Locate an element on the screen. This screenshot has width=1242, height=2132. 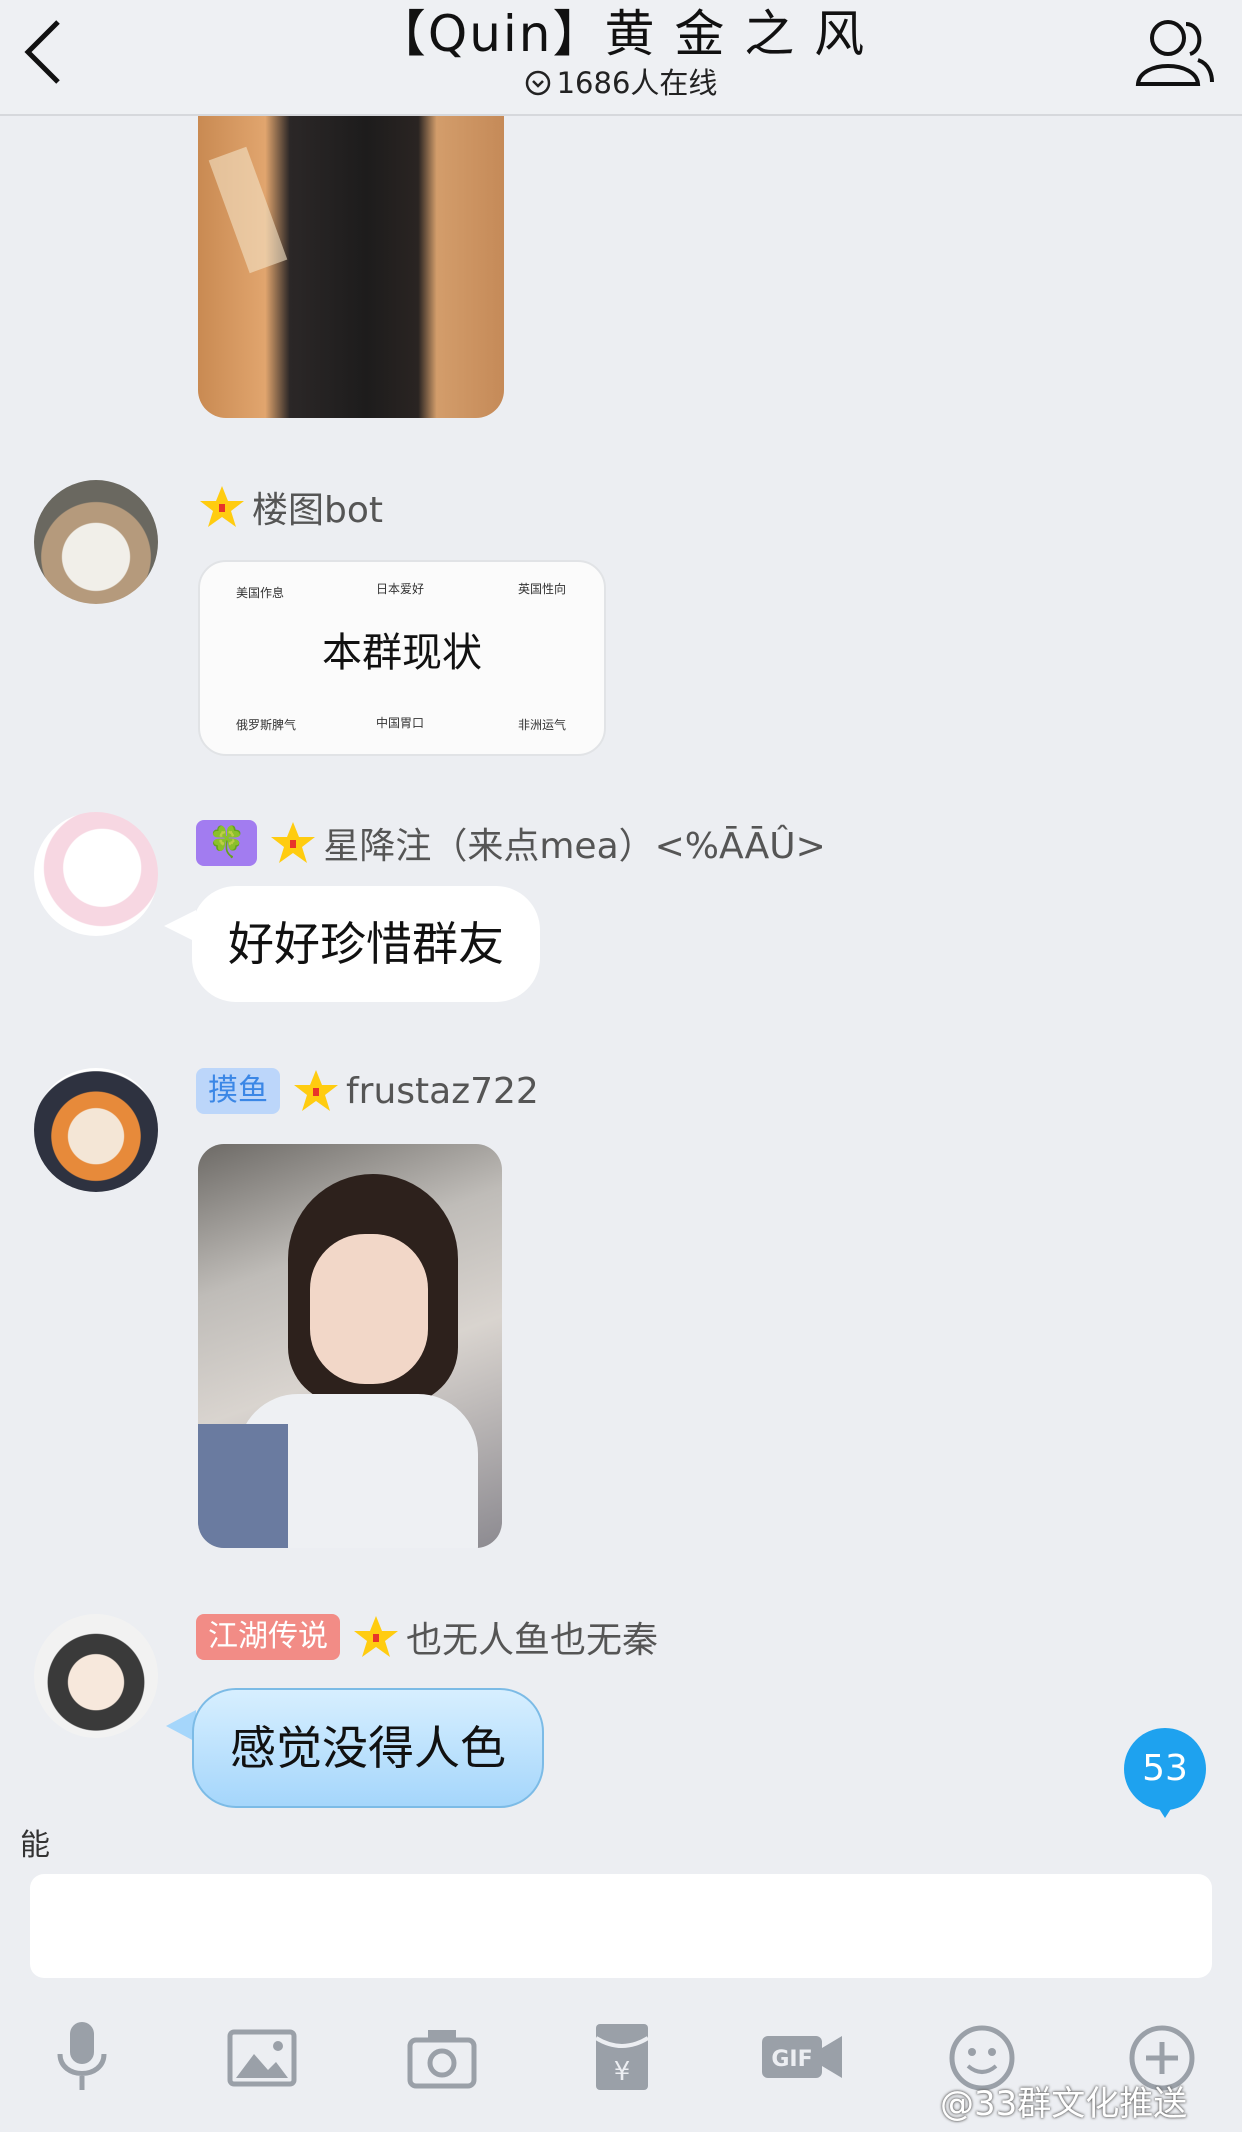
status-card: 美国作息 日本爱好 英国性向 本群现状 俄罗斯脾气 中国胃口 非洲运气 is located at coordinates (402, 658).